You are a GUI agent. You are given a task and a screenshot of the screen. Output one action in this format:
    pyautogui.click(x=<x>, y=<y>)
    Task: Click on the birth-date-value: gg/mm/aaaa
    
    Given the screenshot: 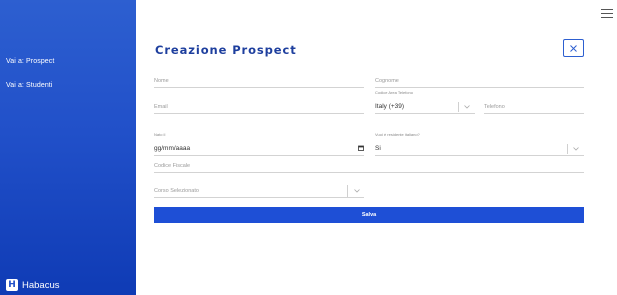 What is the action you would take?
    pyautogui.click(x=172, y=148)
    